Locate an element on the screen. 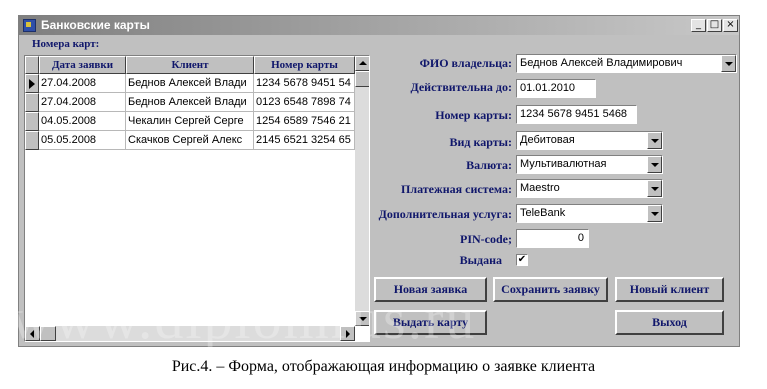 Image resolution: width=767 pixels, height=389 pixels. current-row-indicator is located at coordinates (32, 83).